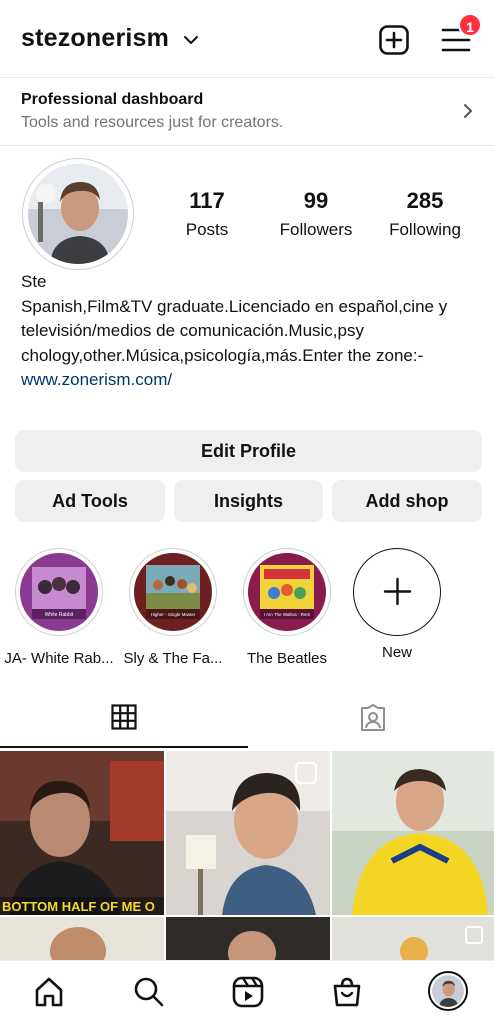 This screenshot has height=1024, width=494. Describe the element at coordinates (207, 200) in the screenshot. I see `posts-count: 117` at that location.